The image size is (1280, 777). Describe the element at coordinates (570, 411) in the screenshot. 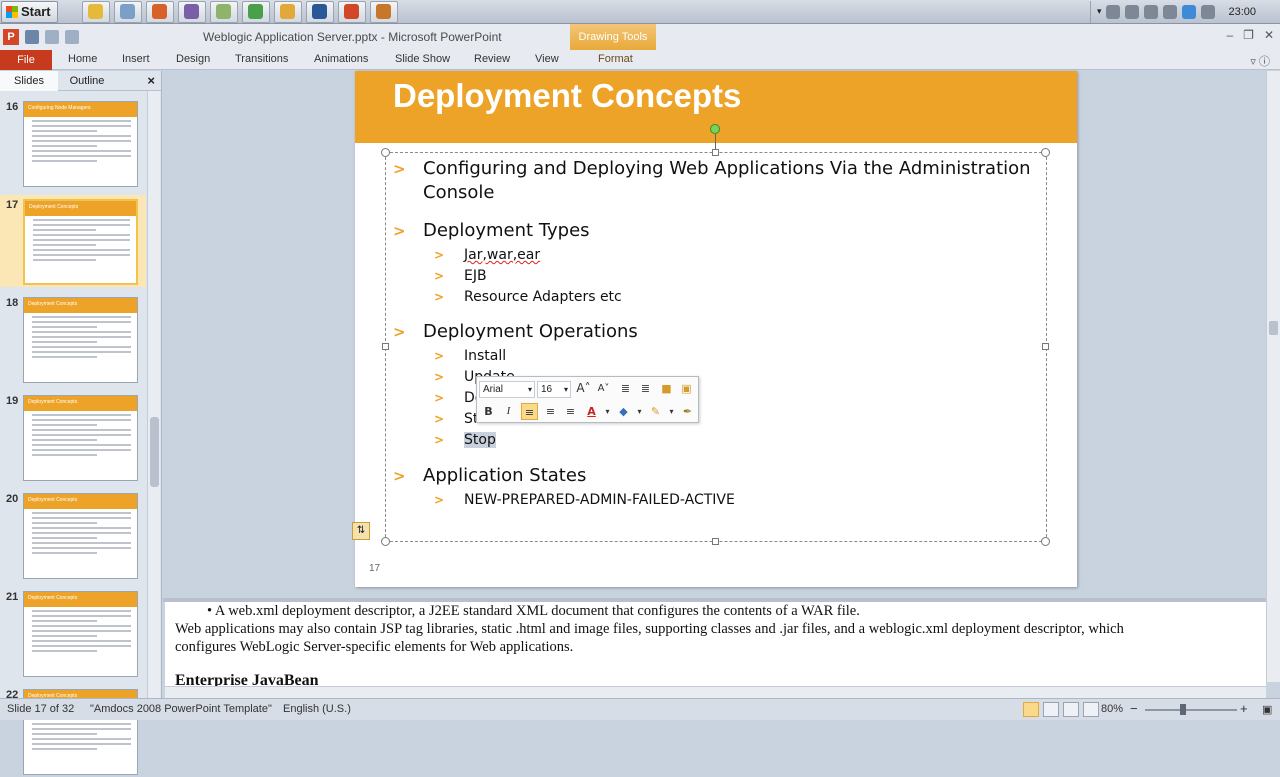

I see `align-right-button: ≡` at that location.